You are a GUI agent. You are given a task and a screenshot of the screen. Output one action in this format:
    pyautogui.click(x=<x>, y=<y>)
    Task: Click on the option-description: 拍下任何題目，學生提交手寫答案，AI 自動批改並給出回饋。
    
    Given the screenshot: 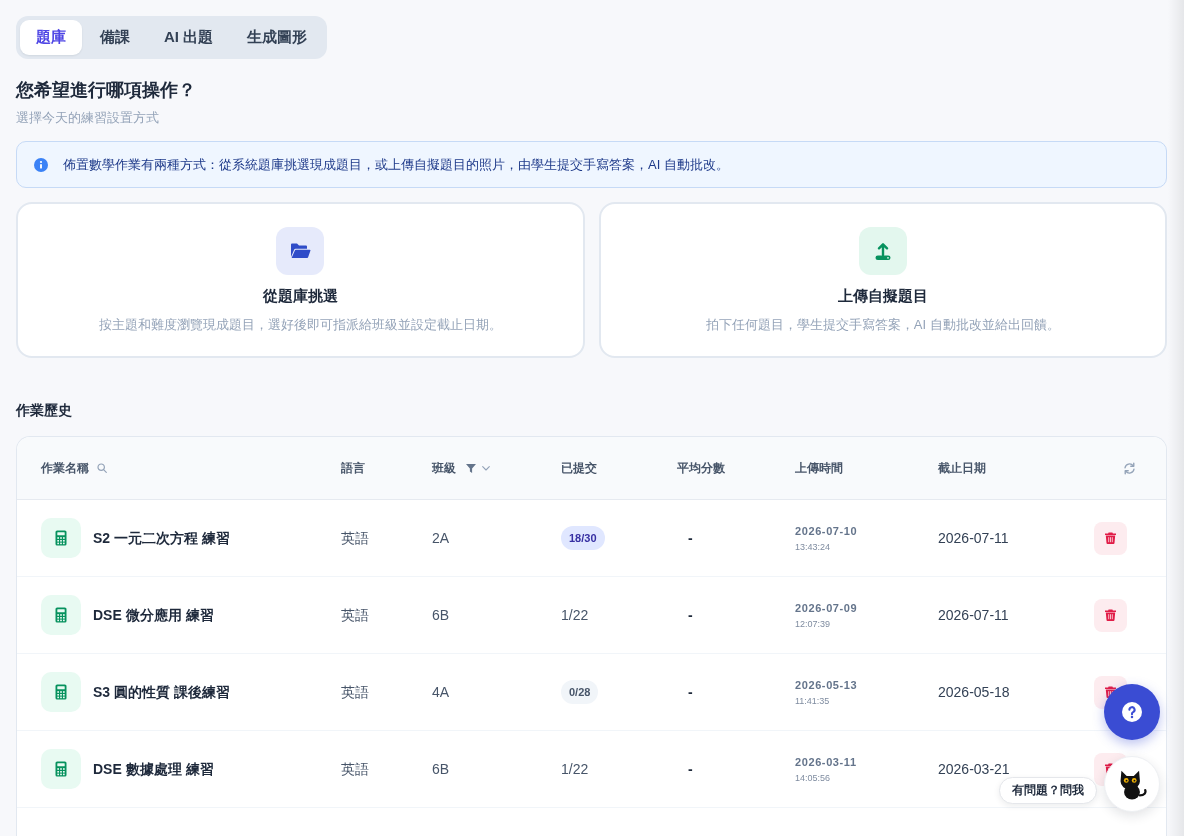 What is the action you would take?
    pyautogui.click(x=882, y=325)
    